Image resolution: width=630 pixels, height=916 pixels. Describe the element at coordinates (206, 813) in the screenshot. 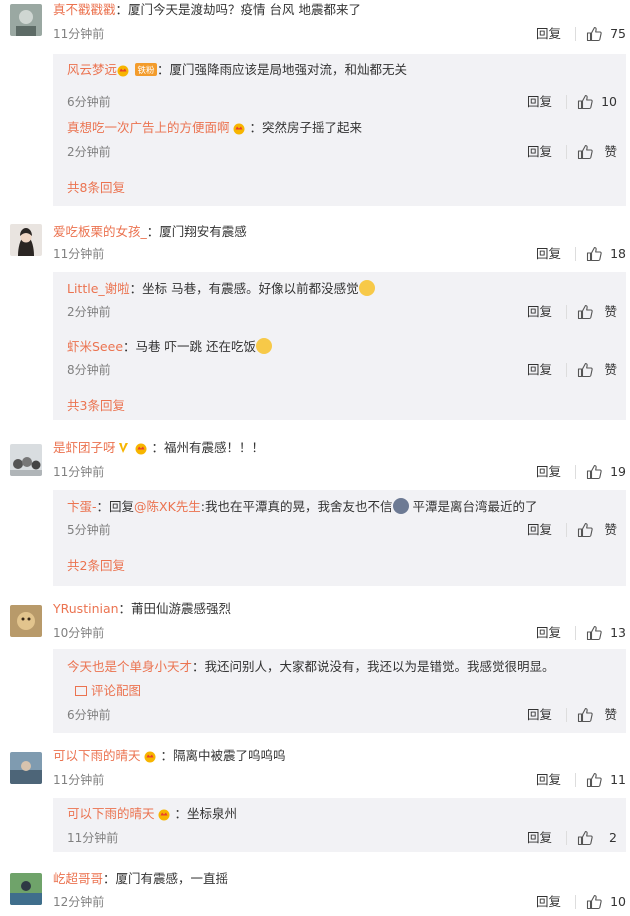

I see `reply-text: ：坐标泉州` at that location.